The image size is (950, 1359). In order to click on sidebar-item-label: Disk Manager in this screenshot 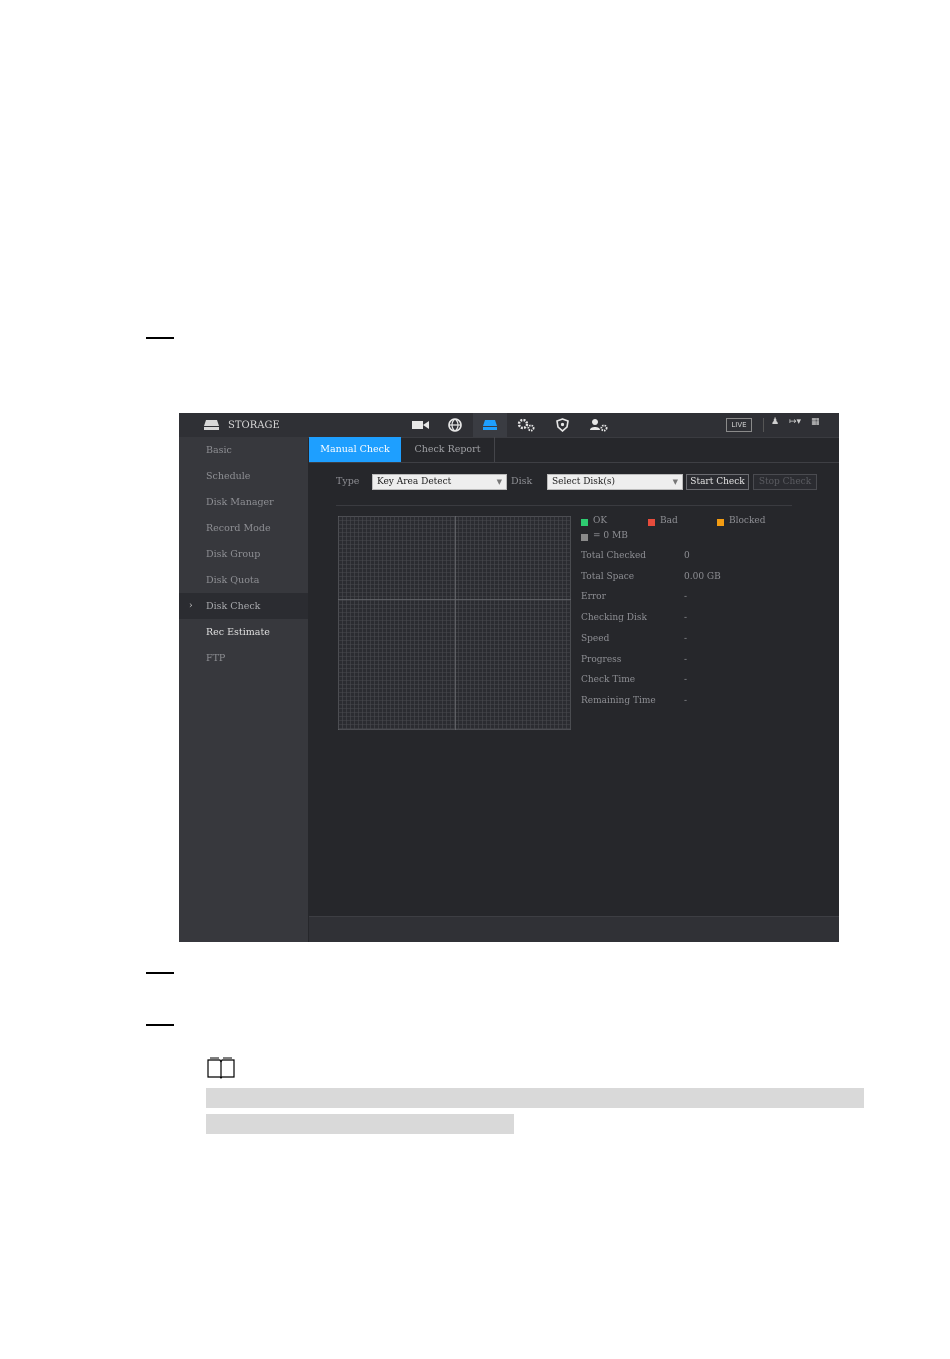, I will do `click(240, 502)`.